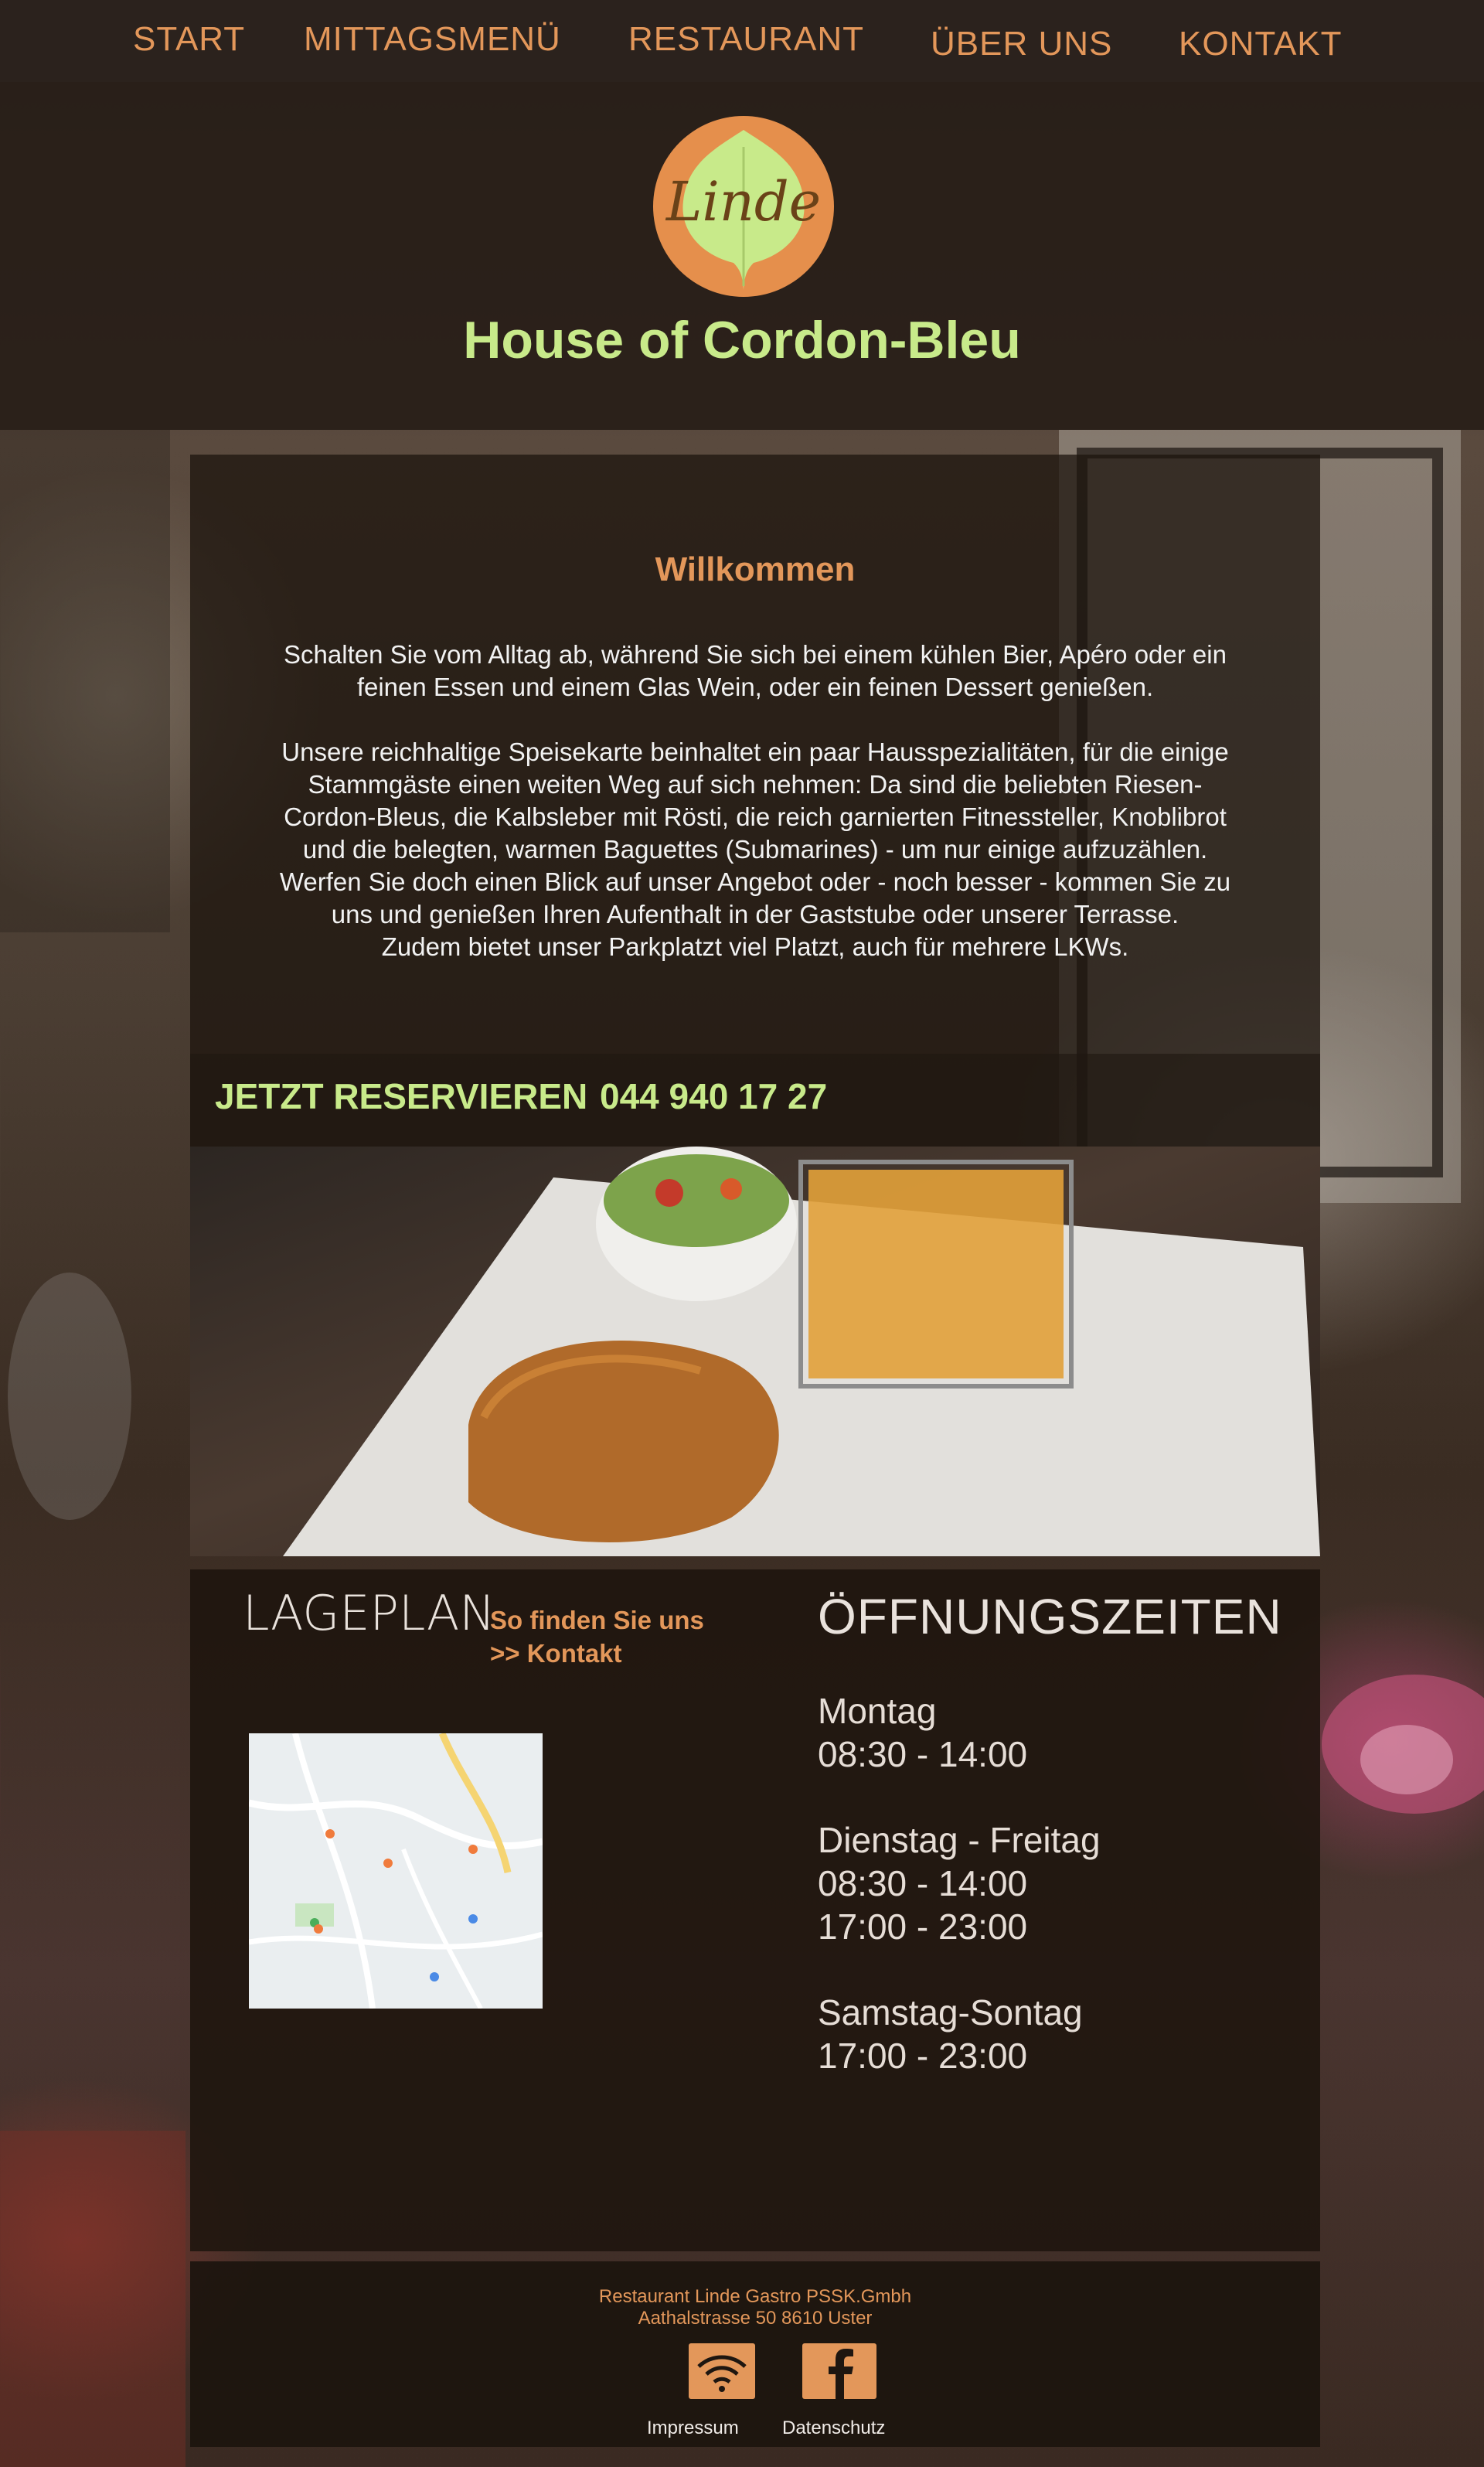 Image resolution: width=1484 pixels, height=2467 pixels. What do you see at coordinates (755, 2318) in the screenshot?
I see `footer-address: Aathalstrasse 50 8610 Uster` at bounding box center [755, 2318].